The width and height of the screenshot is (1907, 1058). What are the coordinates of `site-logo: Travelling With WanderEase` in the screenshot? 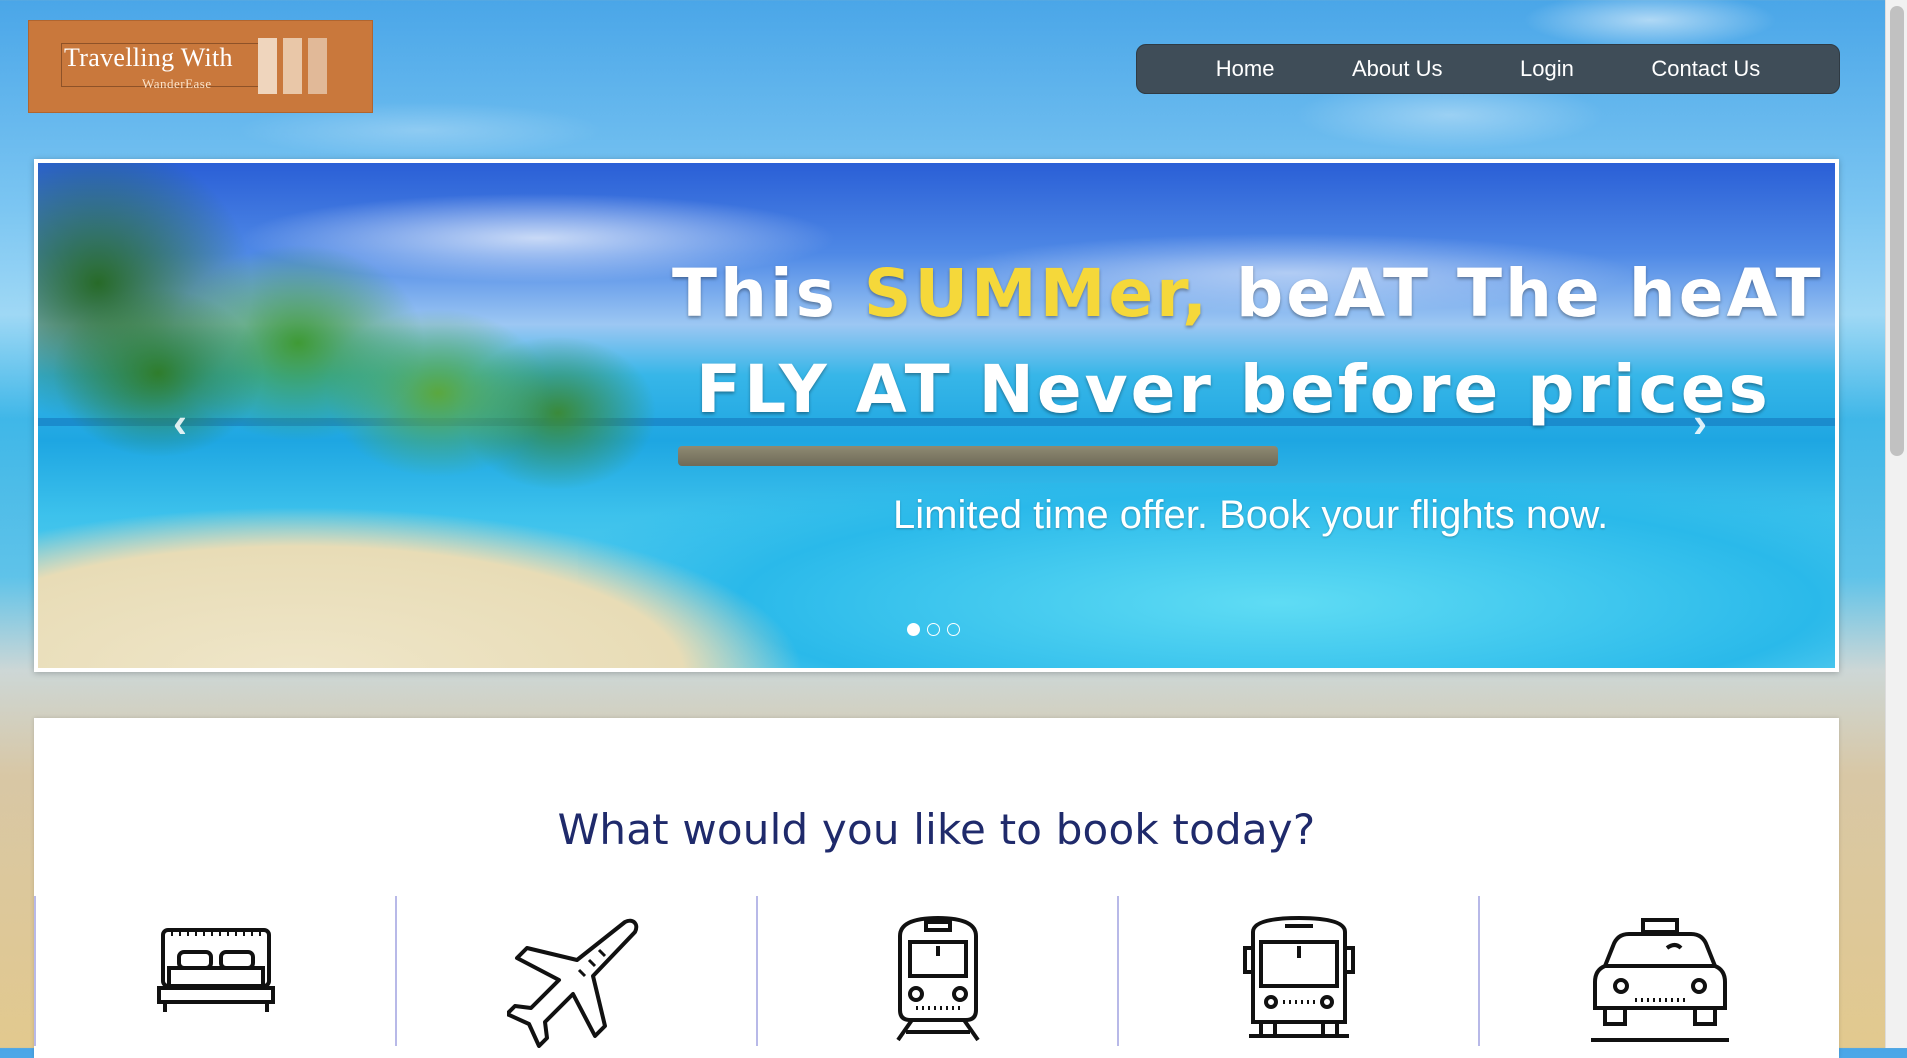 It's located at (200, 66).